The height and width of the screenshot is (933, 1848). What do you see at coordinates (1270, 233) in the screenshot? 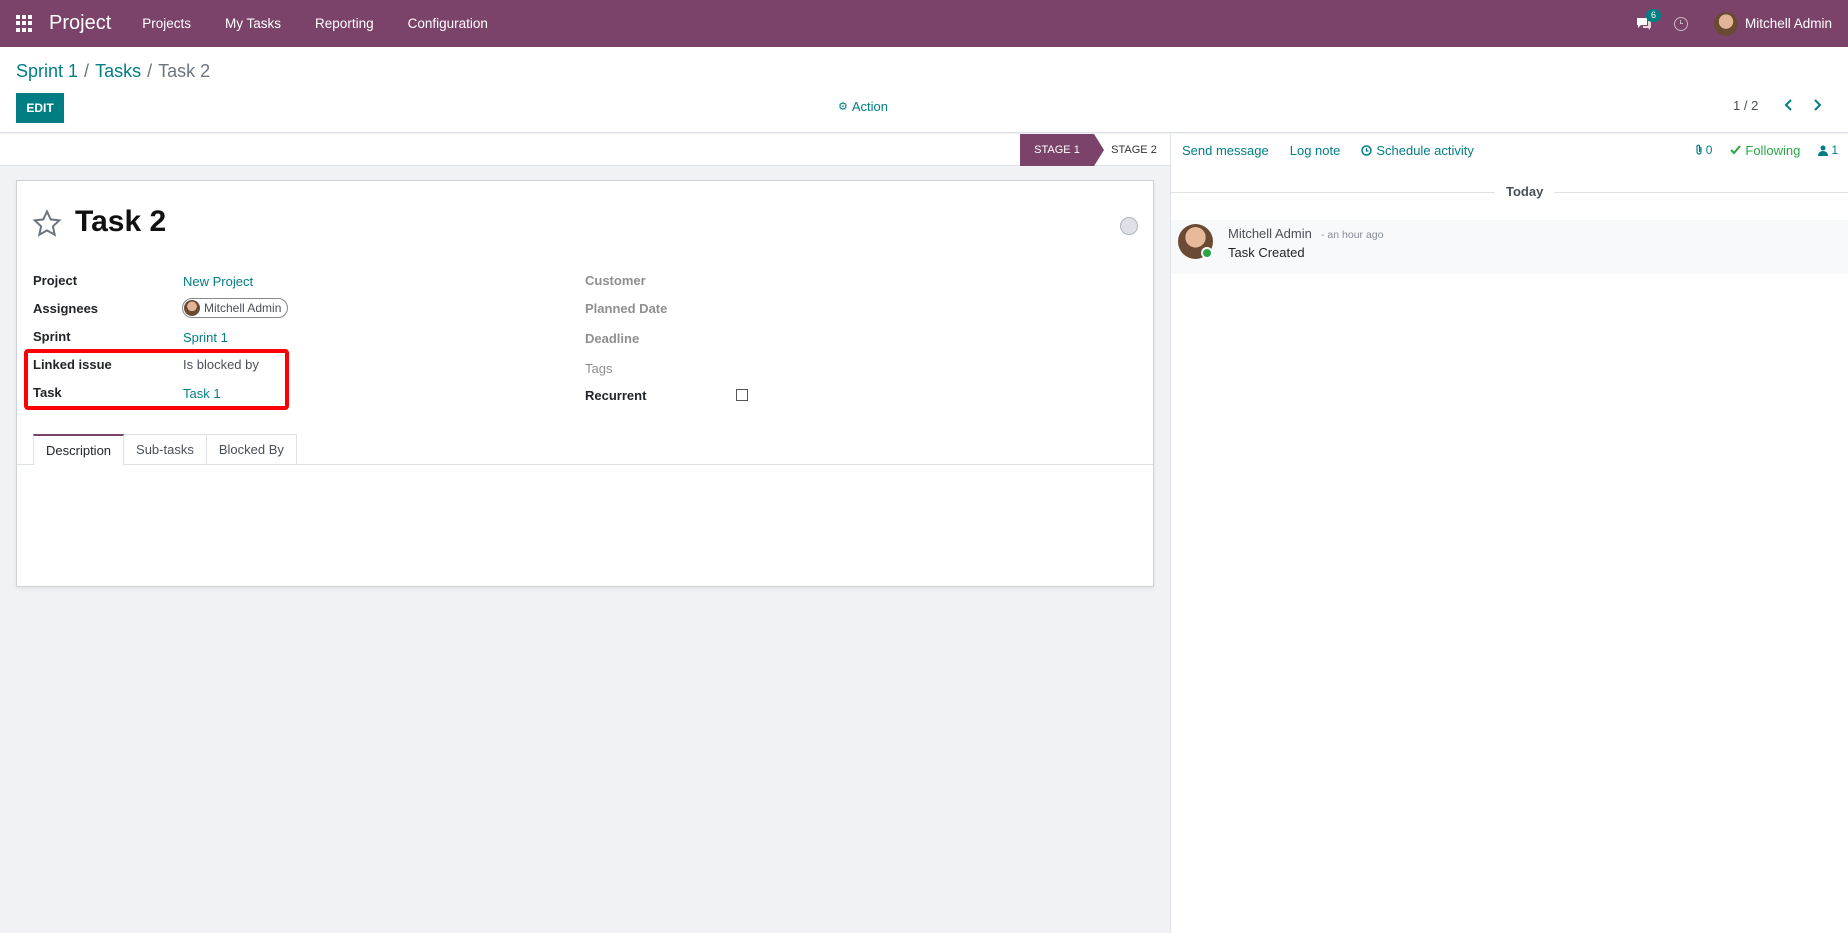
I see `message-author: Mitchell Admin` at bounding box center [1270, 233].